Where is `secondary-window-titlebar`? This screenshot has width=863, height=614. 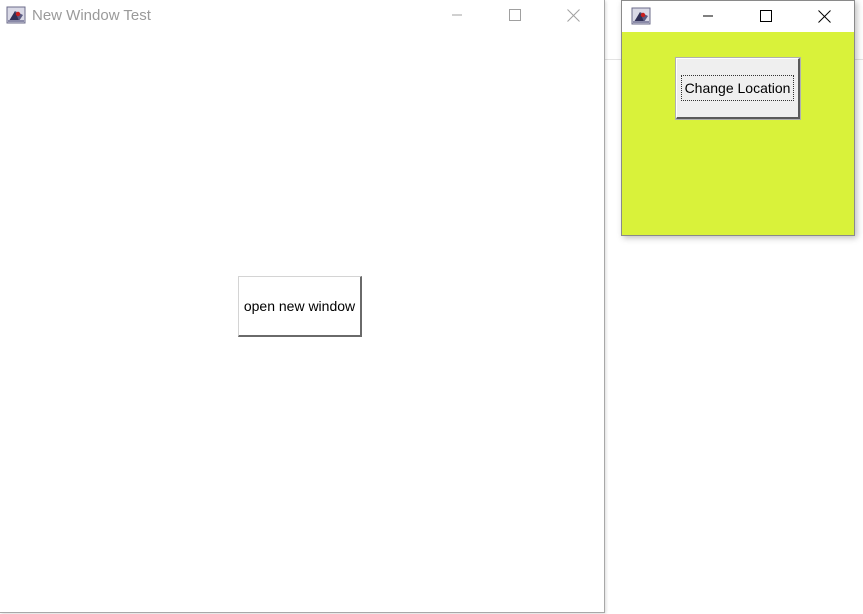
secondary-window-titlebar is located at coordinates (738, 16).